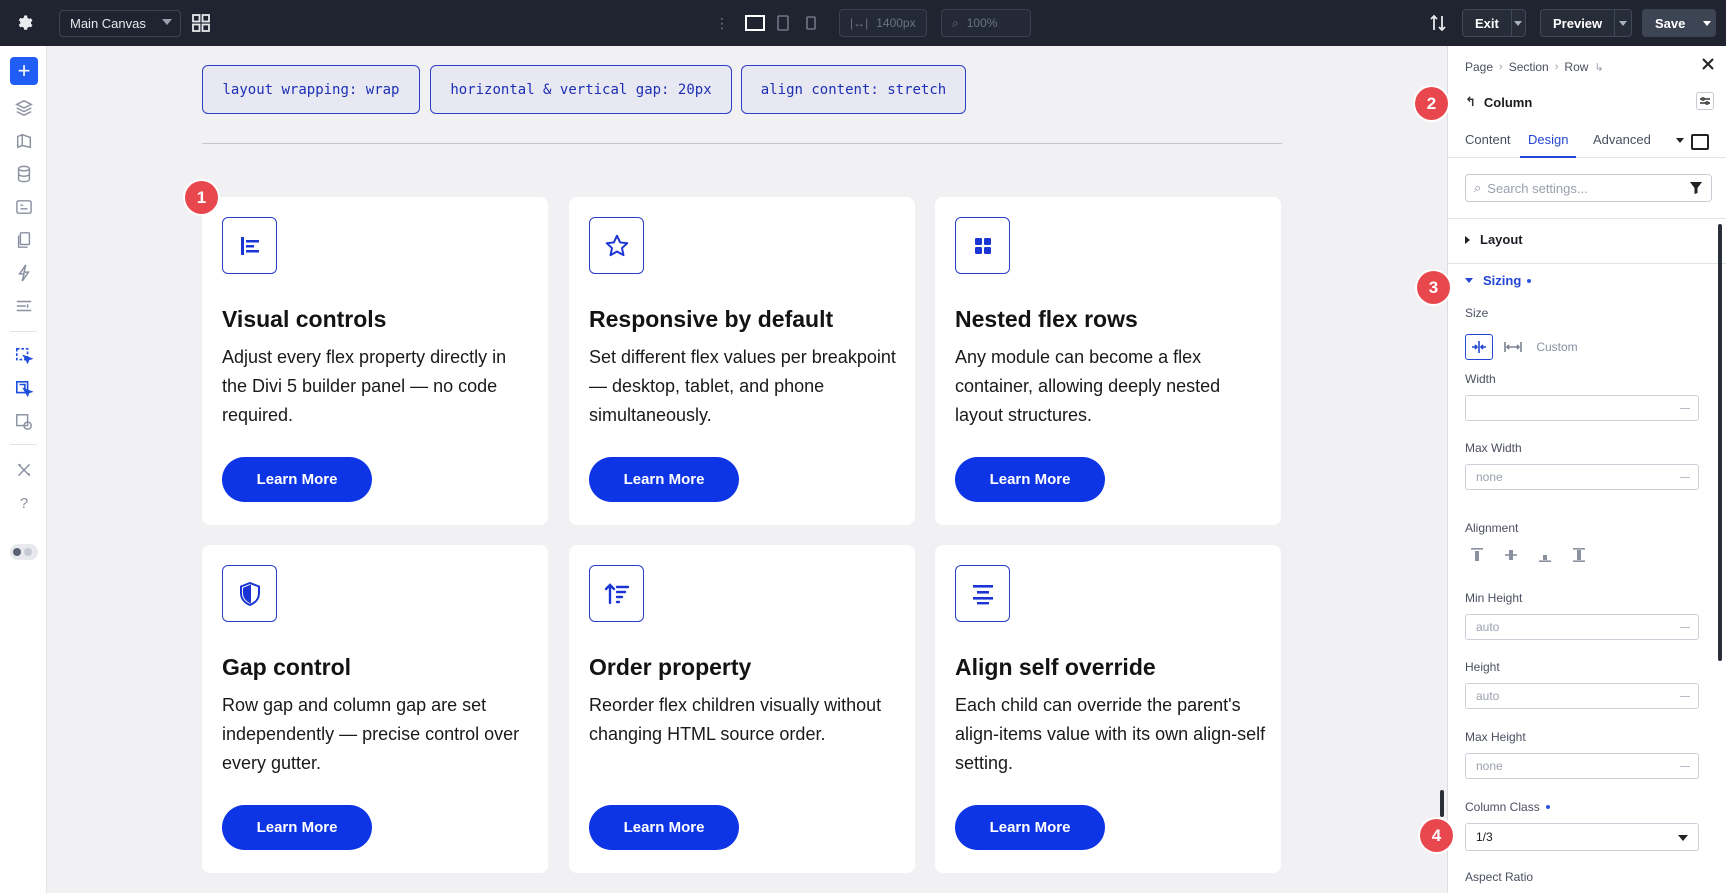 This screenshot has height=893, width=1726. What do you see at coordinates (1501, 239) in the screenshot?
I see `section-layout-label: Layout` at bounding box center [1501, 239].